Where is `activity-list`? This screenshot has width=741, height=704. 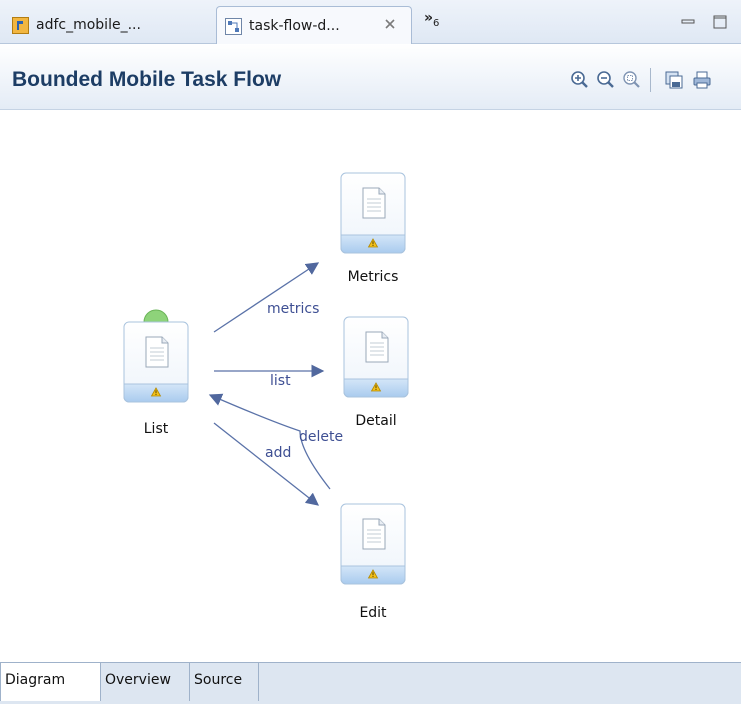 activity-list is located at coordinates (156, 362).